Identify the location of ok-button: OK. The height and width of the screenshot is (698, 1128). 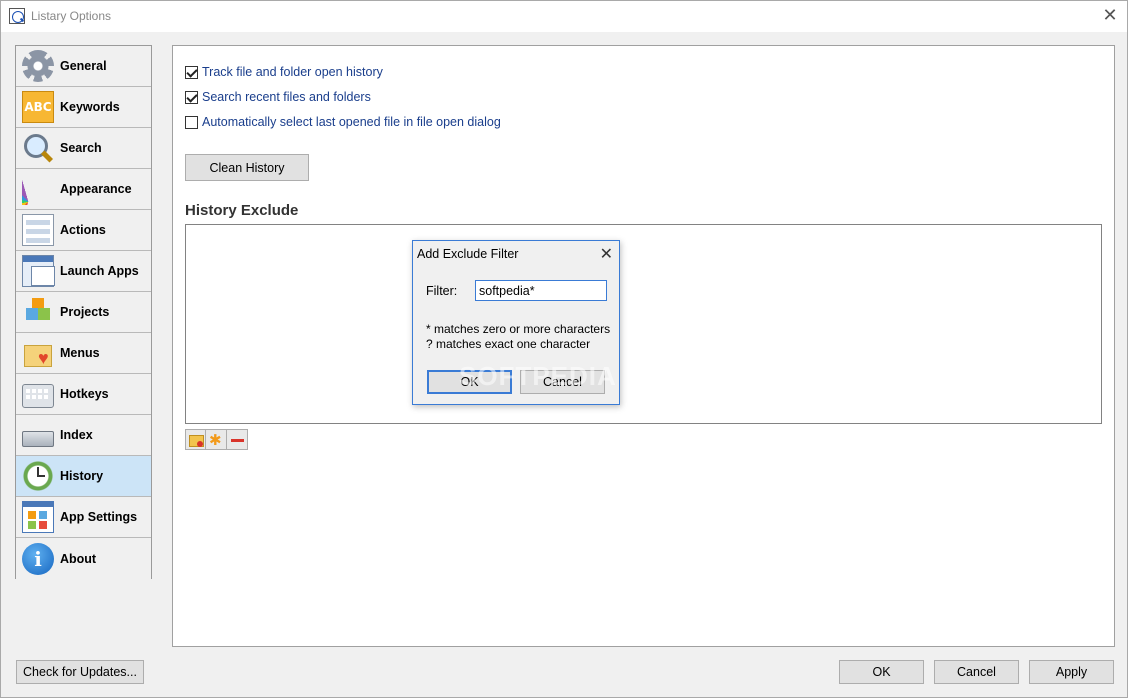
(881, 672).